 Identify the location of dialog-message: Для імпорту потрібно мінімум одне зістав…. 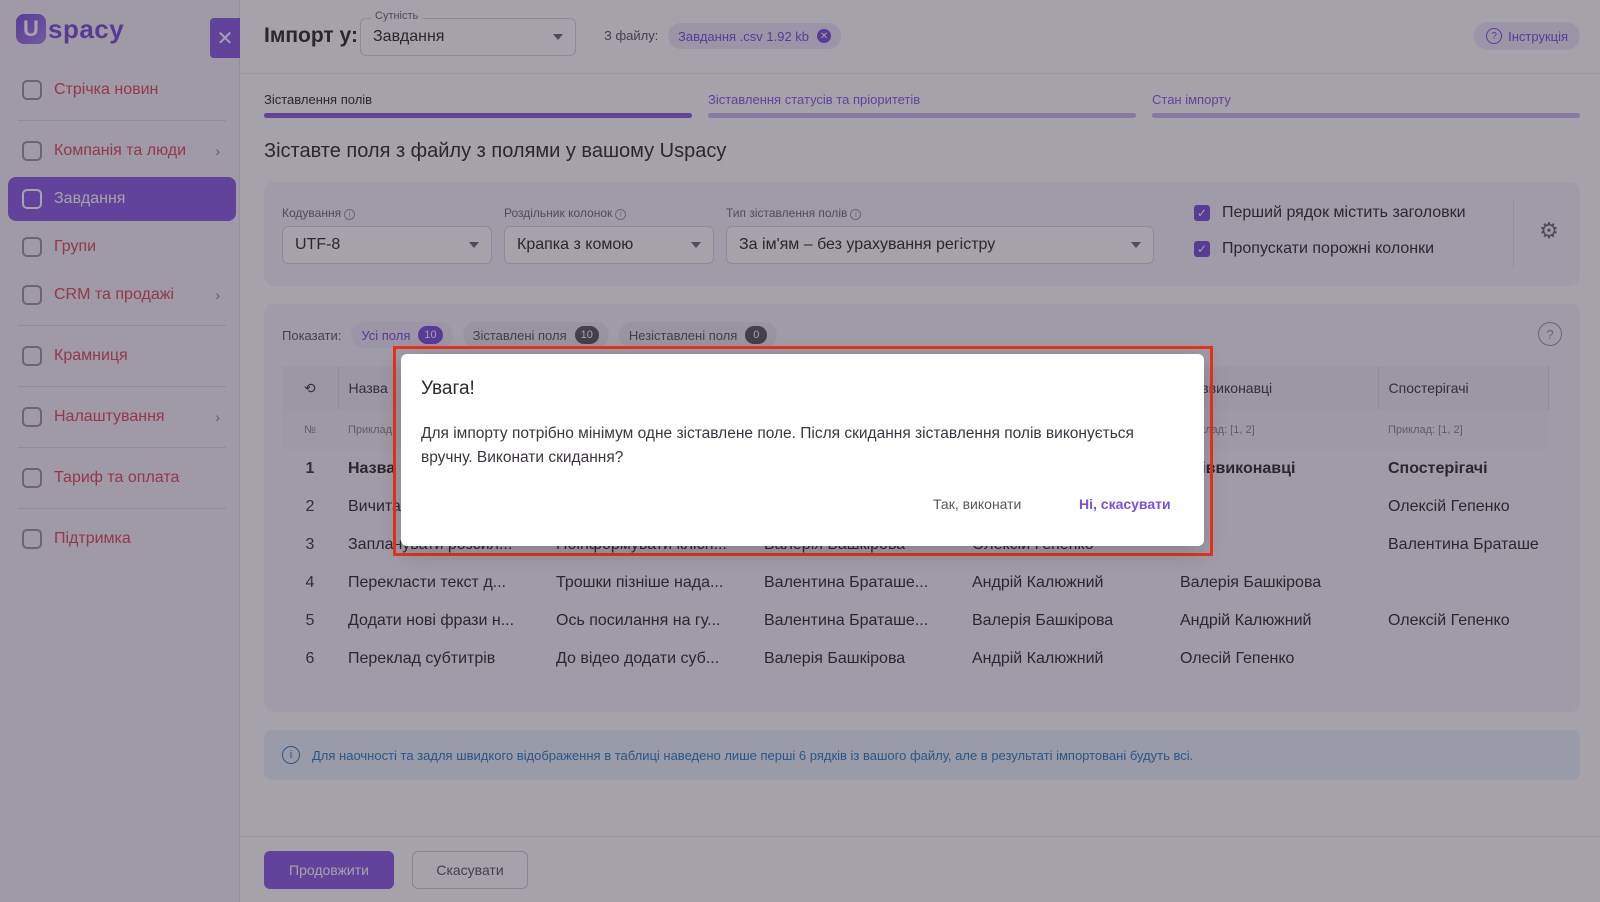
(777, 445).